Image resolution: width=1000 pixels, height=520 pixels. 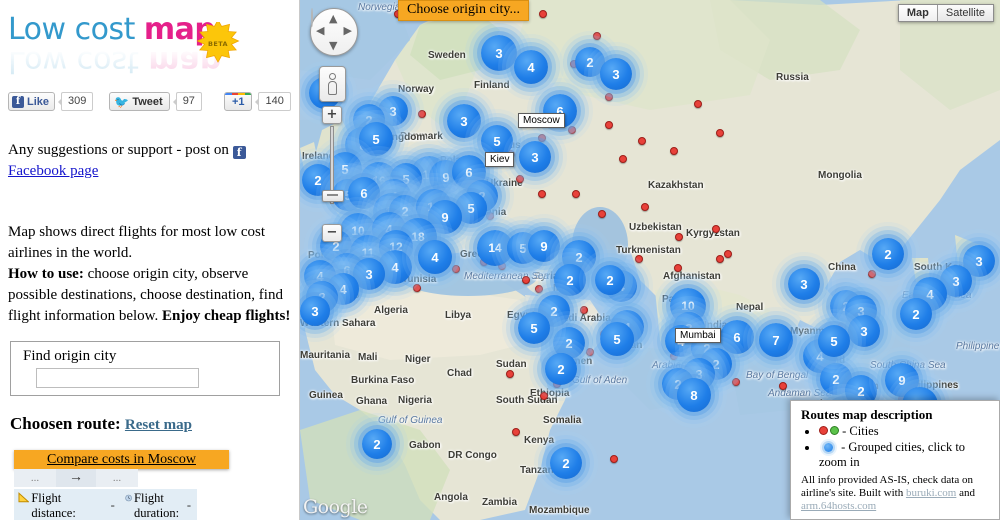 I want to click on map-region-label: Mali, so click(x=368, y=357).